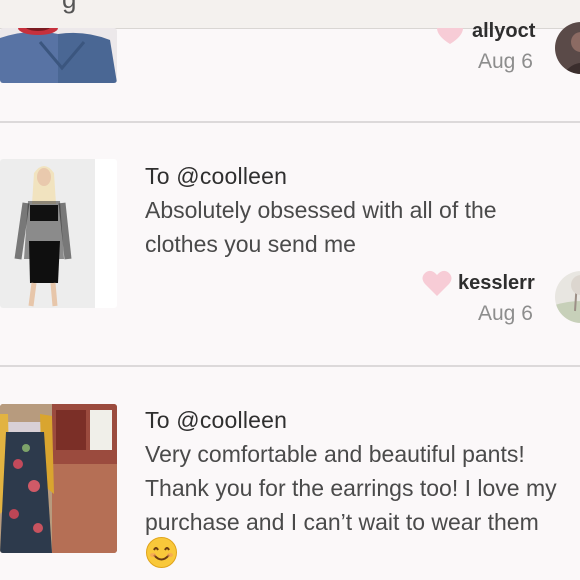 The height and width of the screenshot is (580, 580). I want to click on review-username: allyoct, so click(503, 31).